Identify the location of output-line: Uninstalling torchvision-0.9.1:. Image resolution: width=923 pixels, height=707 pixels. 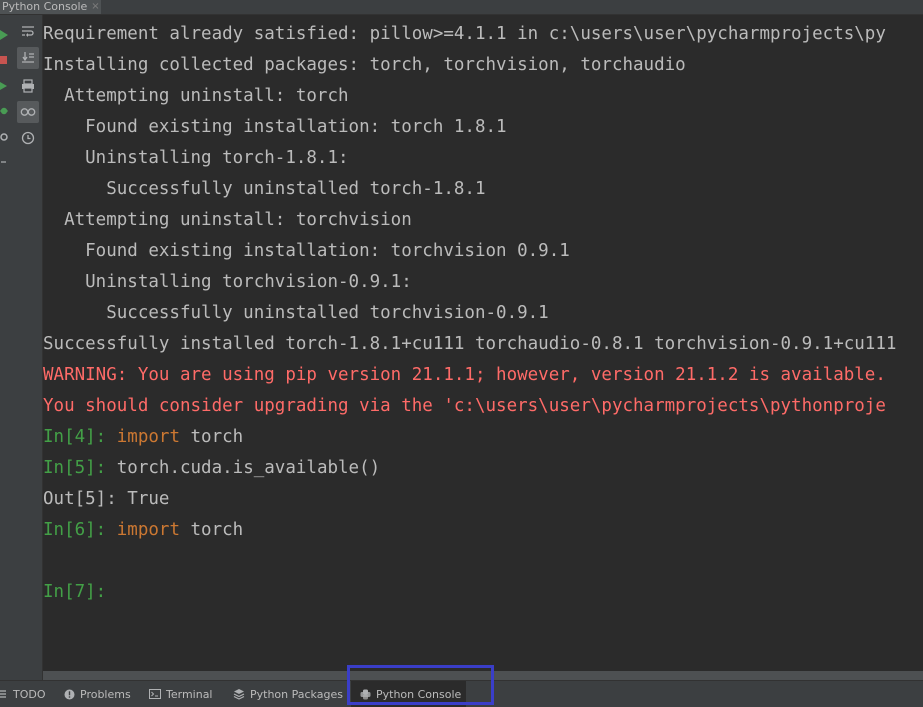
(227, 282).